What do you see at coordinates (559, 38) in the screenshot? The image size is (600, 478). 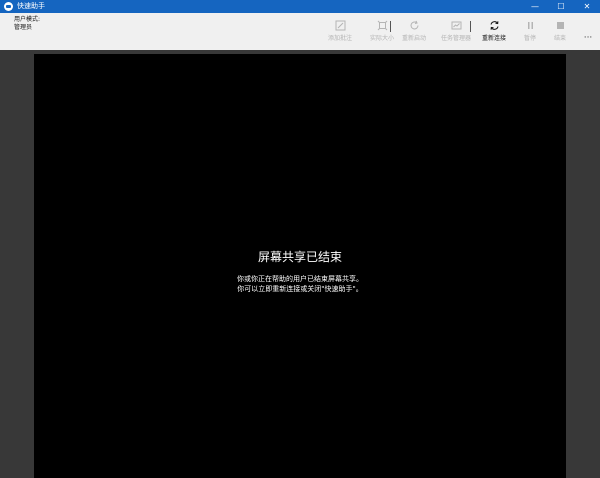 I see `stop-label: 结束` at bounding box center [559, 38].